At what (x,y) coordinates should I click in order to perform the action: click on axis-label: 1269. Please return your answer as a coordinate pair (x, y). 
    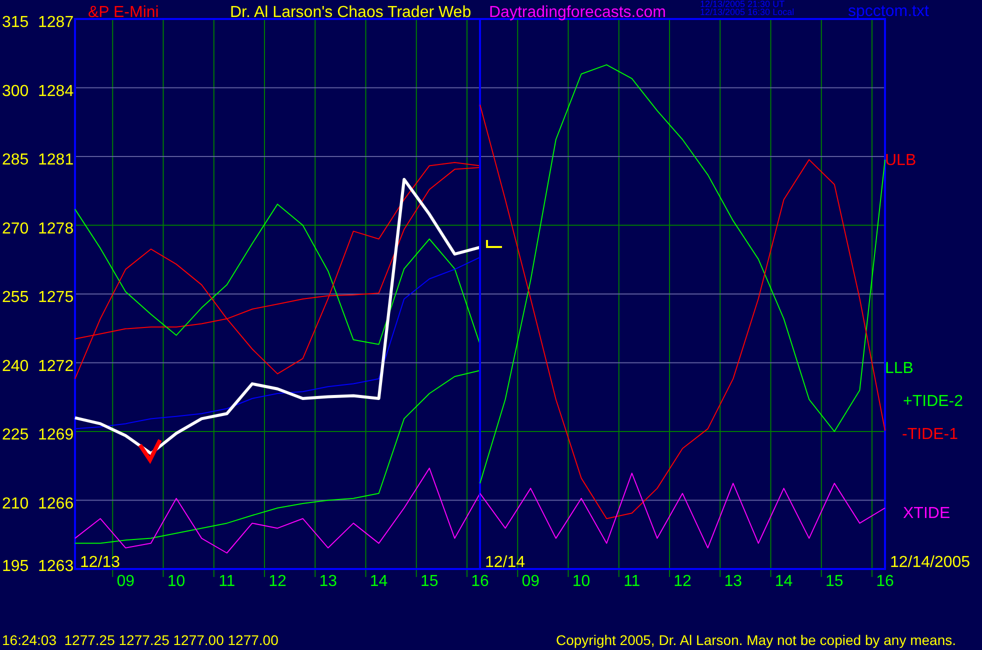
    Looking at the image, I should click on (56, 435).